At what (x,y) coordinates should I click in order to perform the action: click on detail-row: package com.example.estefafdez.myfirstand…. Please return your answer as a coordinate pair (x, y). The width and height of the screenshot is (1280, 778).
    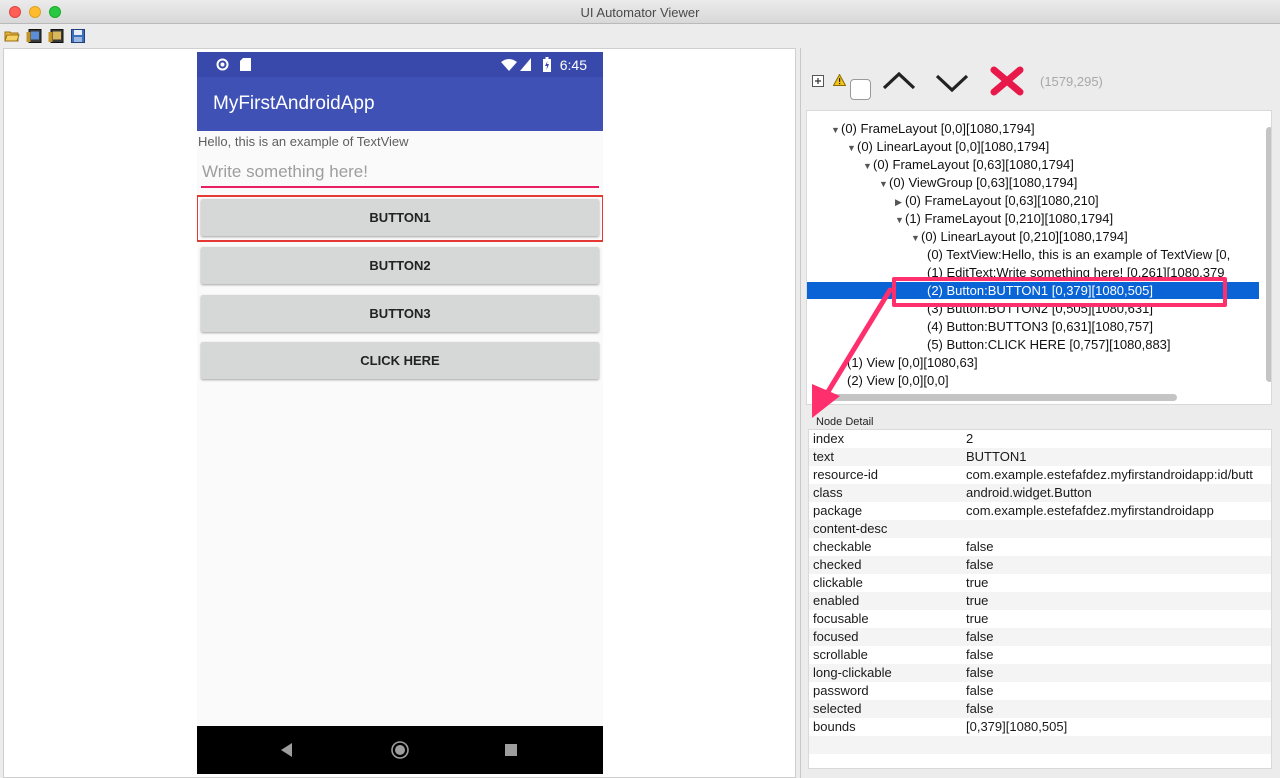
    Looking at the image, I should click on (1040, 511).